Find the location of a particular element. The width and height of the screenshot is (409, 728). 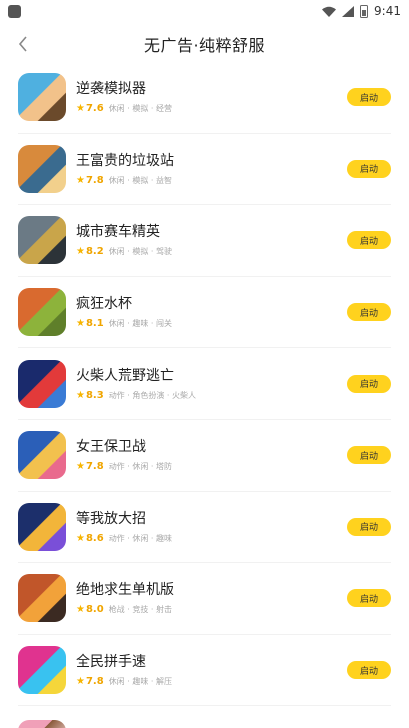

game-info: 城市赛车精英 ★ 8.2 休闲 · 模拟 · 驾驶 is located at coordinates (211, 240).